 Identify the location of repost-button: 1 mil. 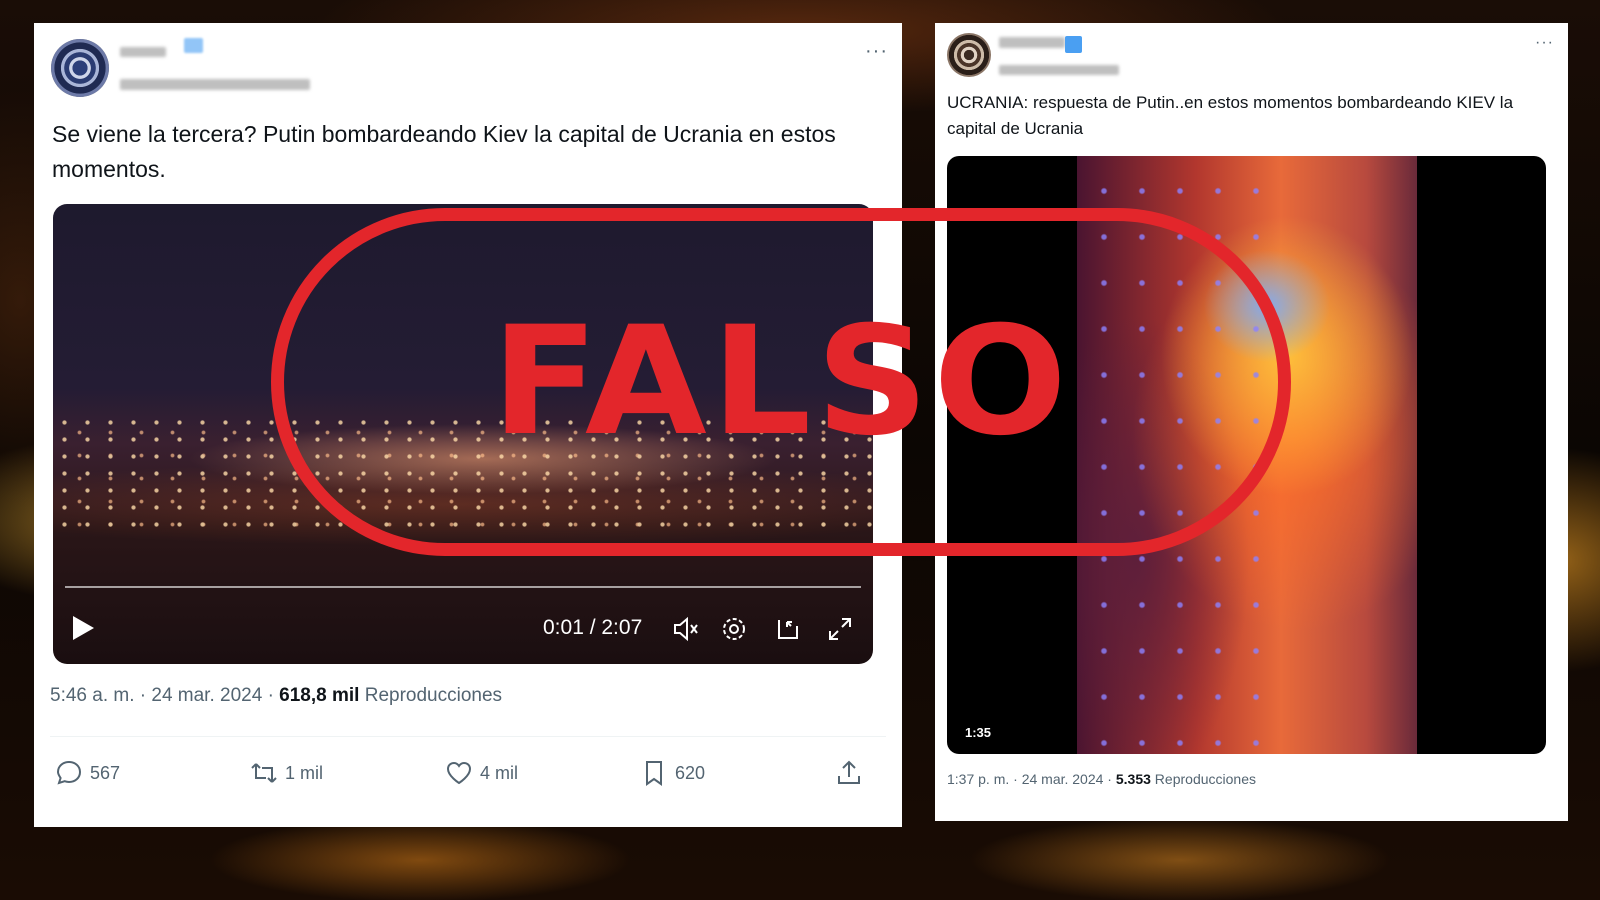
(286, 773).